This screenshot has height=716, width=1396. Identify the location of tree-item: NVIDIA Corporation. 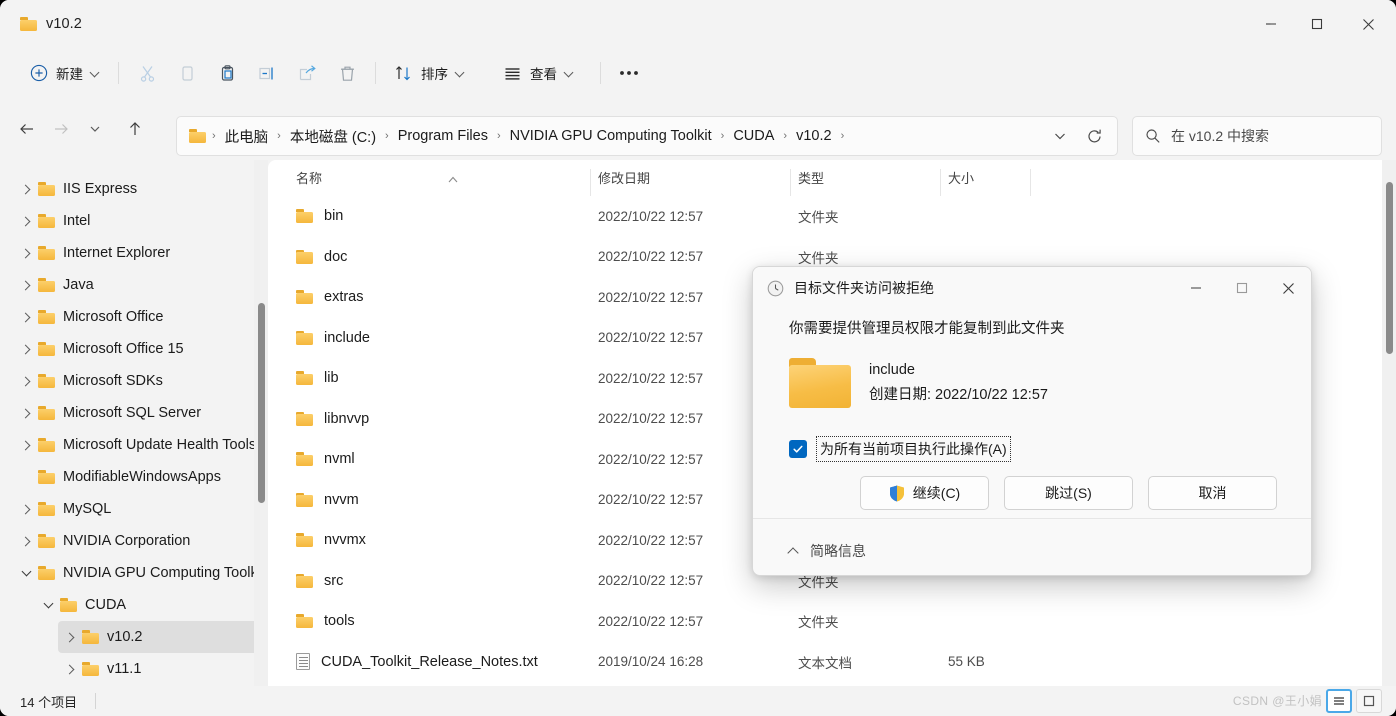
(137, 541).